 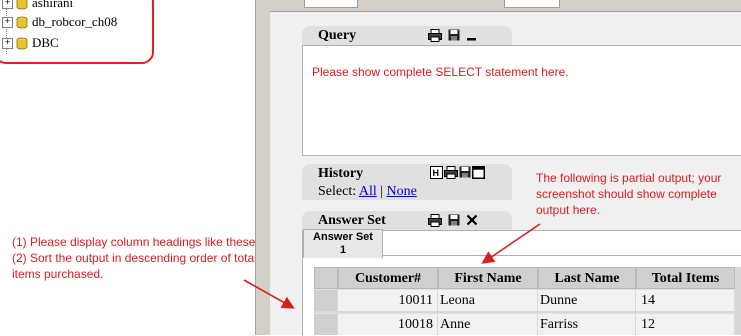 I want to click on annotation-arrows, so click(x=392, y=266).